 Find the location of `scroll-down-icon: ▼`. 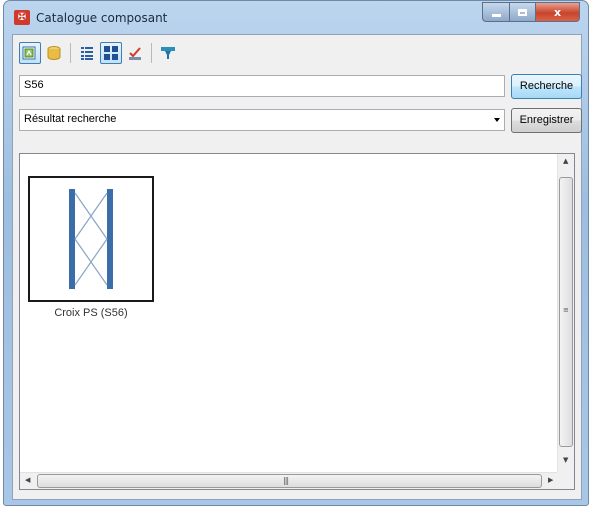

scroll-down-icon: ▼ is located at coordinates (565, 460).